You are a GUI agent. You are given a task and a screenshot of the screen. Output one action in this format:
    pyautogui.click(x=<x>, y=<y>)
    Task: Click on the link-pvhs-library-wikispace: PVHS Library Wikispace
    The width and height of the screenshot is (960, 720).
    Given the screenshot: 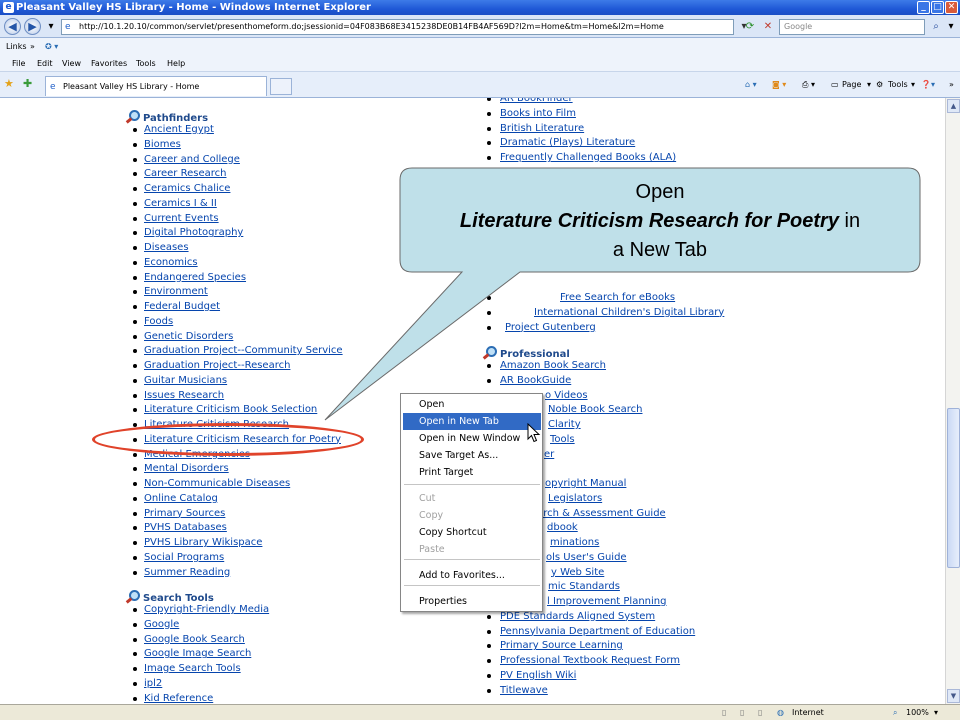 What is the action you would take?
    pyautogui.click(x=203, y=543)
    